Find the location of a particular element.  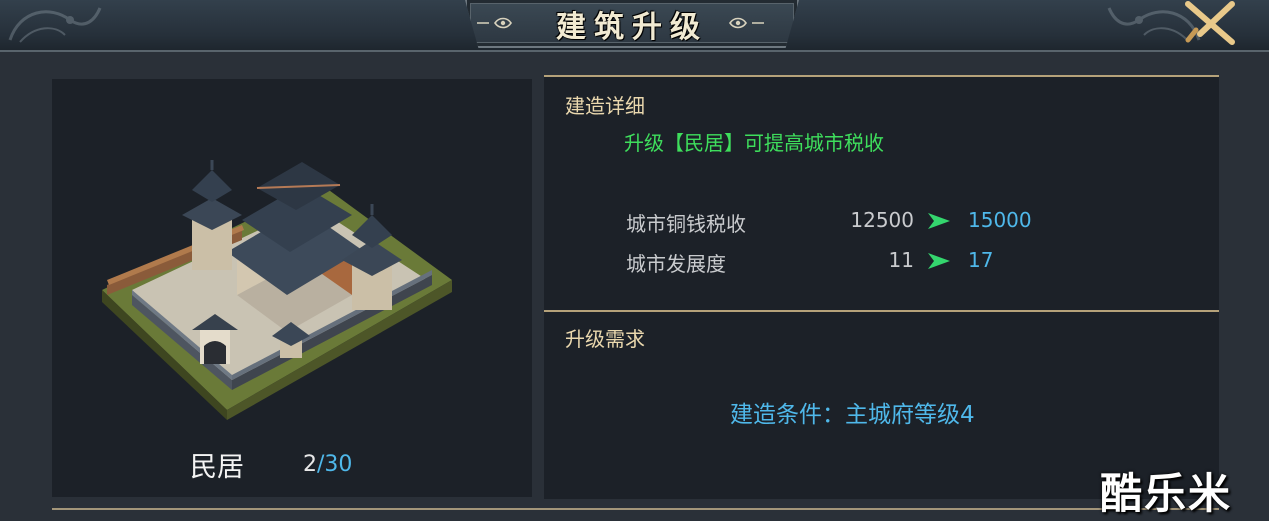

stat-next-development: 17 is located at coordinates (981, 260).